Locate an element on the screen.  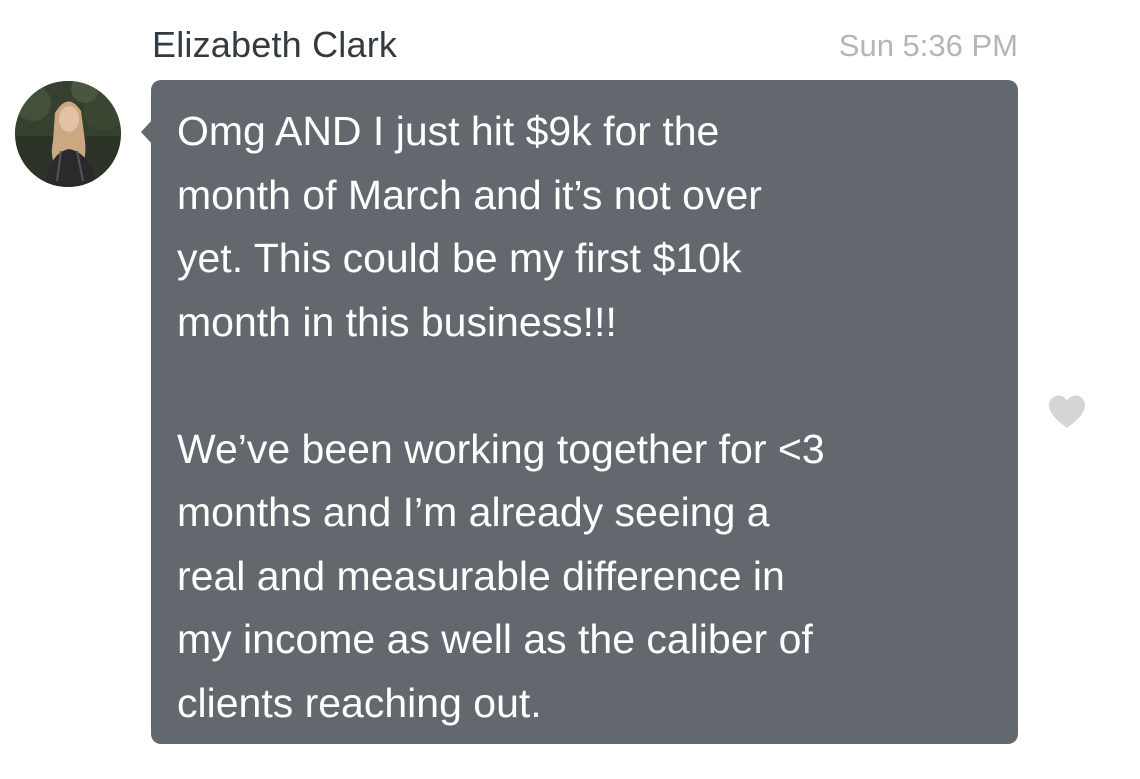
heart-icon is located at coordinates (1067, 411).